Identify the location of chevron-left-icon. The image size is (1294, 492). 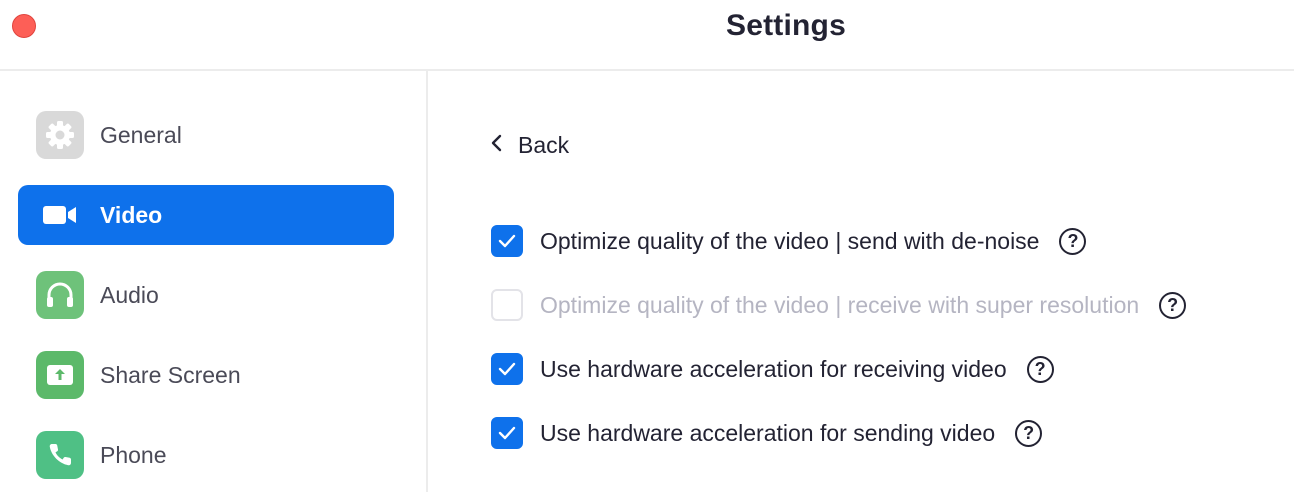
(497, 145).